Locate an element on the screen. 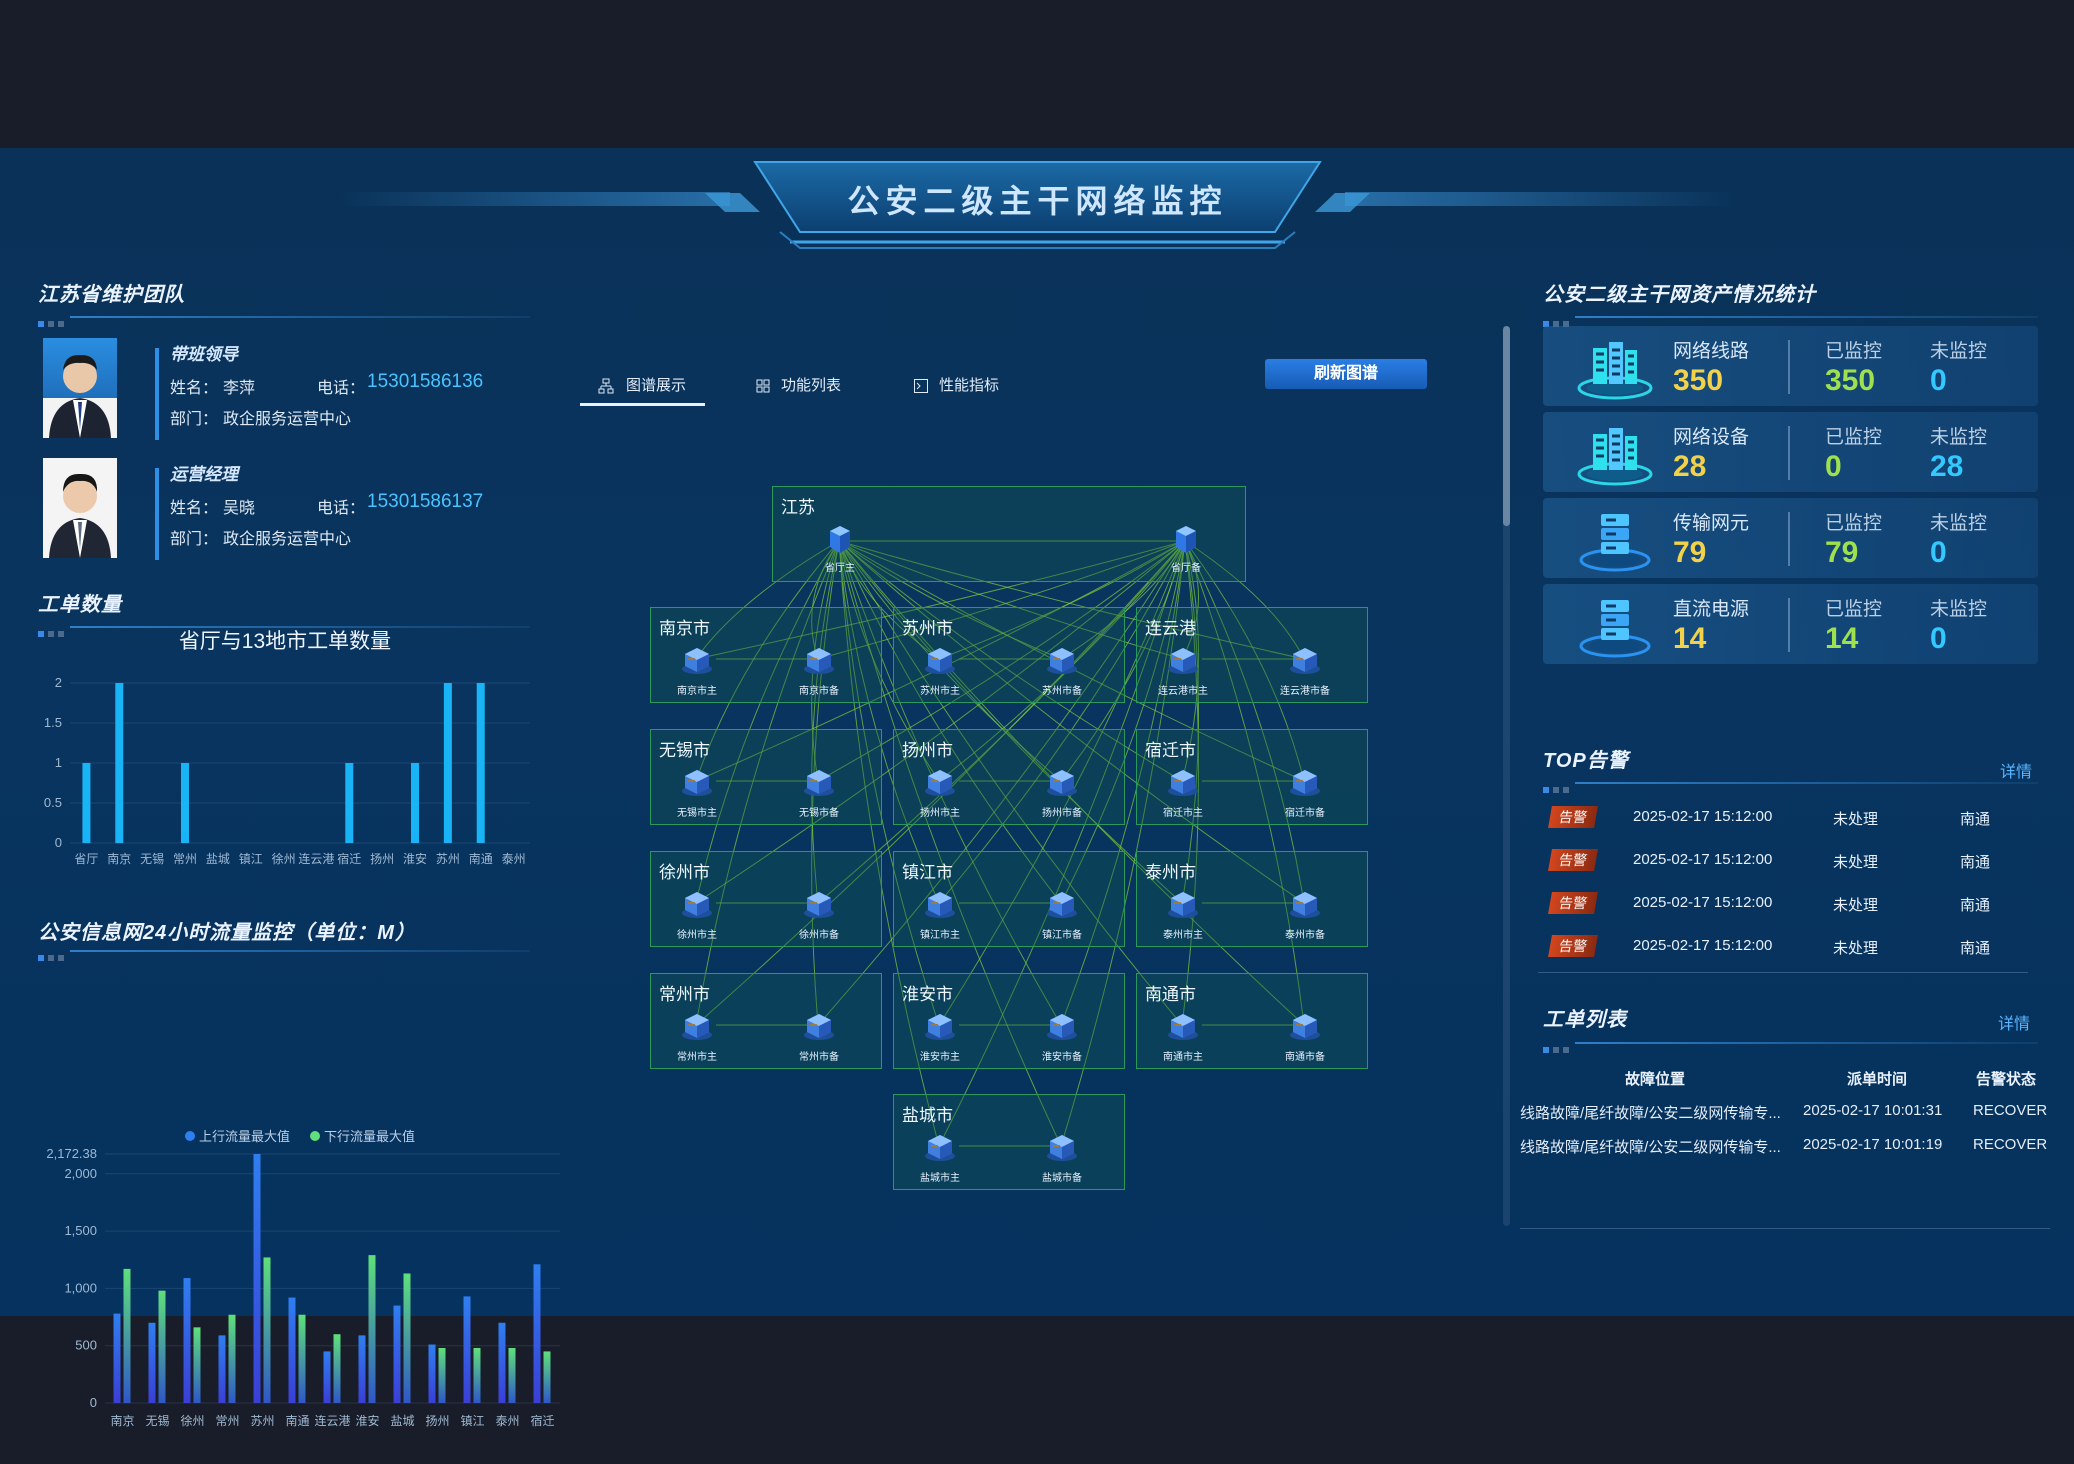  section-divider is located at coordinates (1806, 1043).